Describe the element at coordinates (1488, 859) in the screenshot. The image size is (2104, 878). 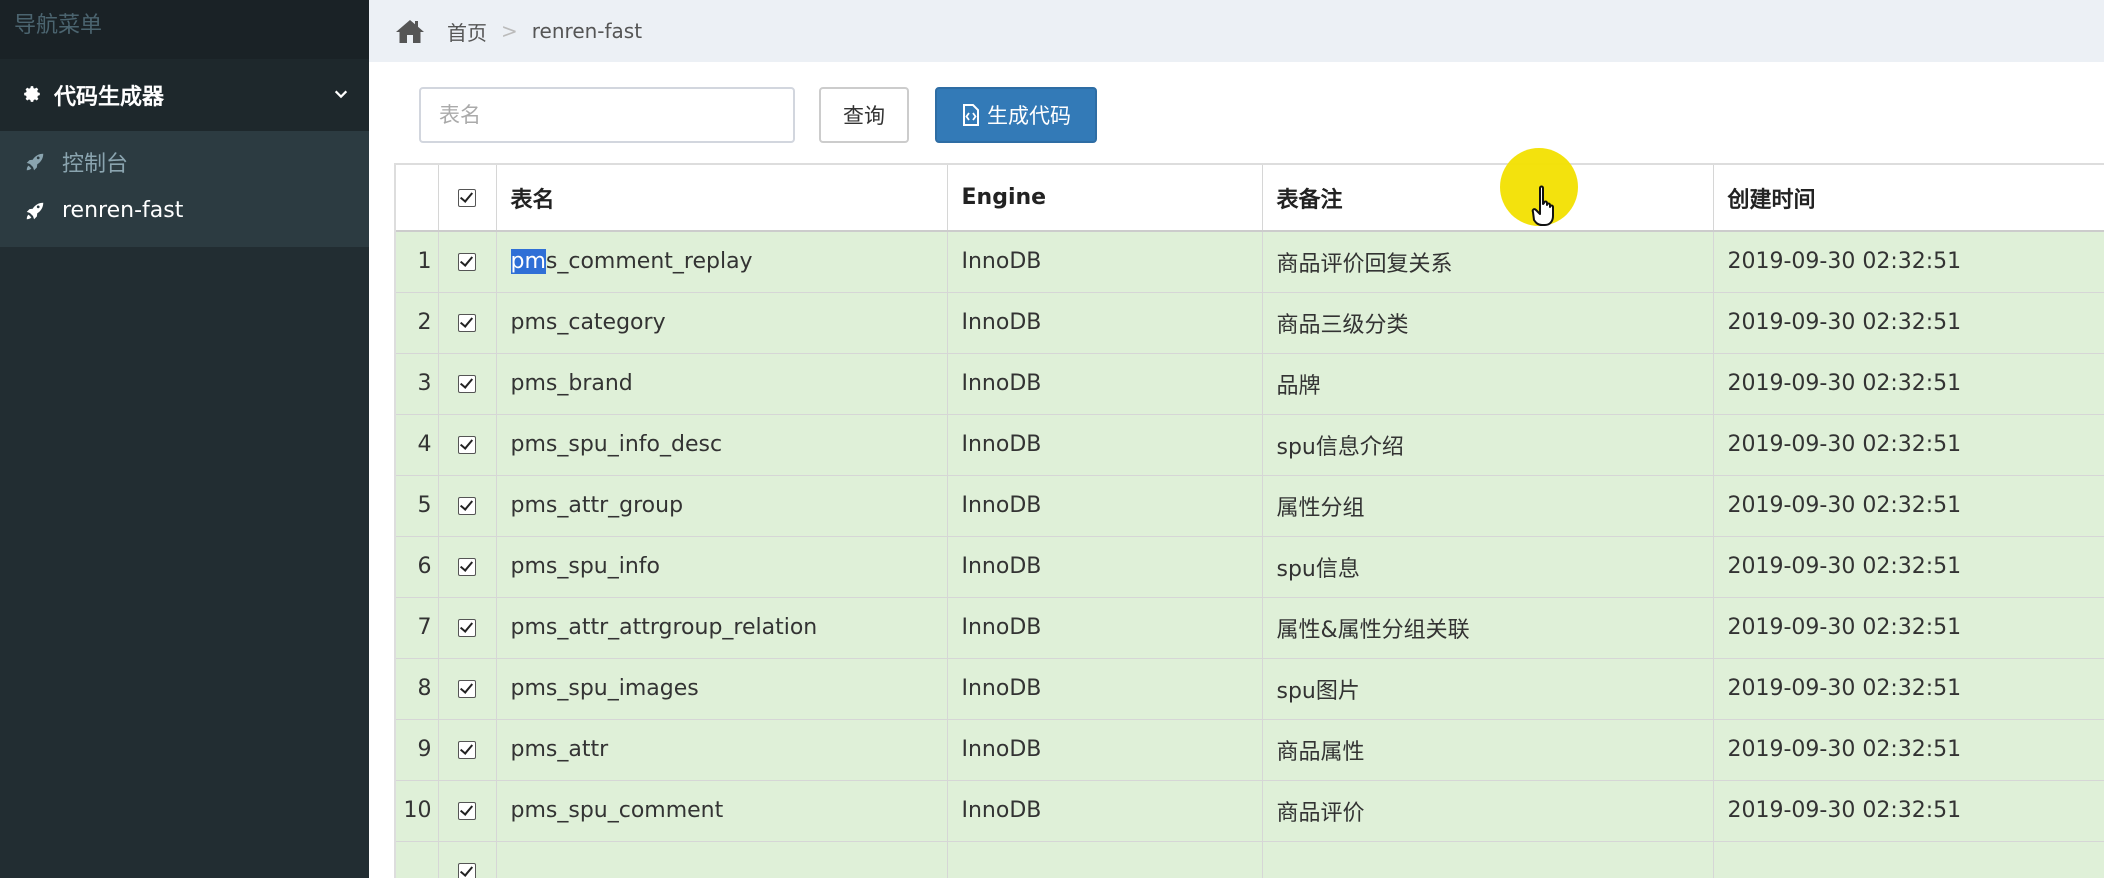
I see `cell-comment` at that location.